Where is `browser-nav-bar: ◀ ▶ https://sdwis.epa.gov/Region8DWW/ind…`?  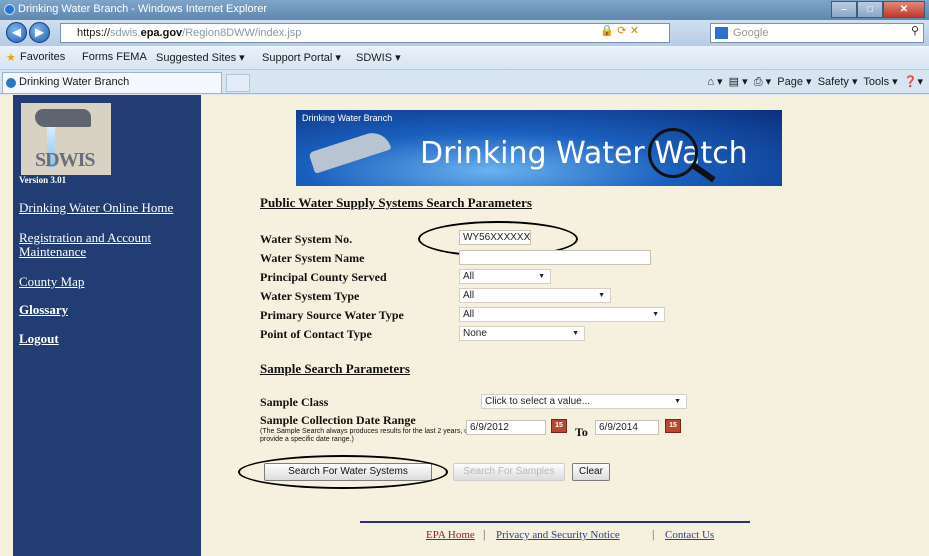 browser-nav-bar: ◀ ▶ https://sdwis.epa.gov/Region8DWW/ind… is located at coordinates (464, 33).